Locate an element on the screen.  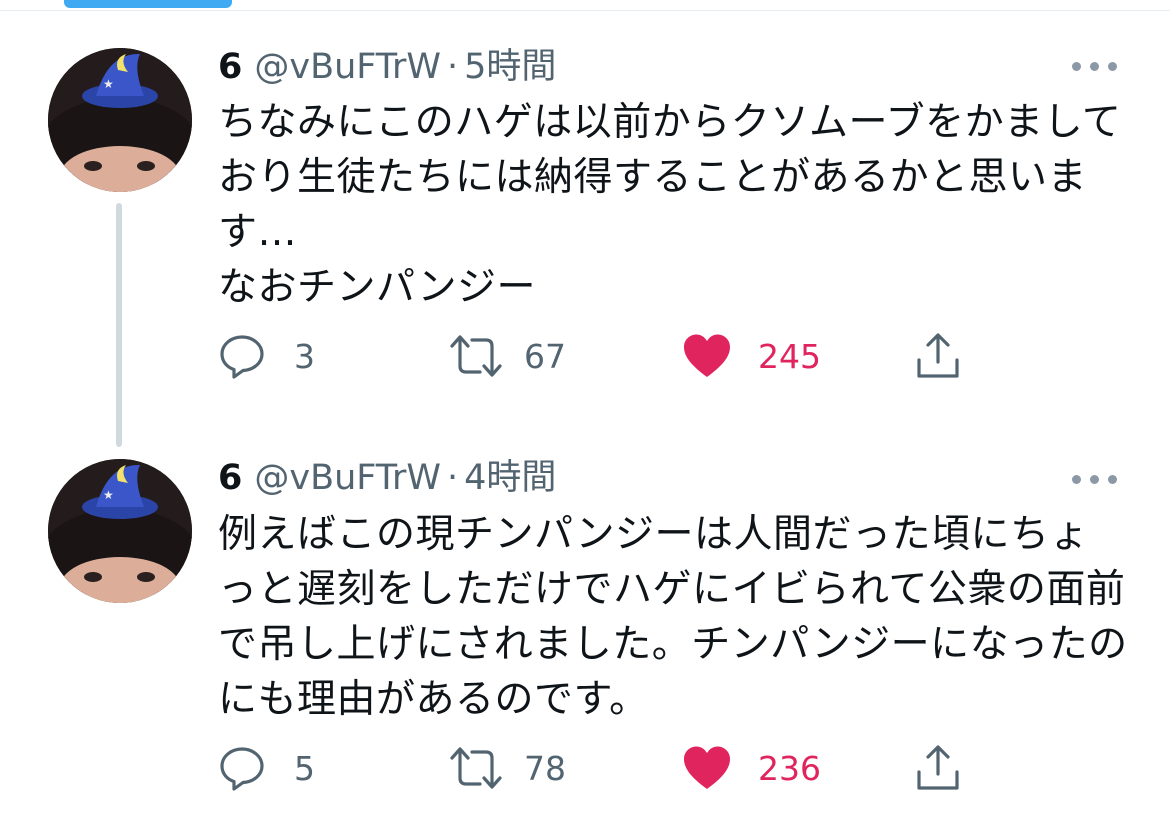
like-button: 245 is located at coordinates (751, 356).